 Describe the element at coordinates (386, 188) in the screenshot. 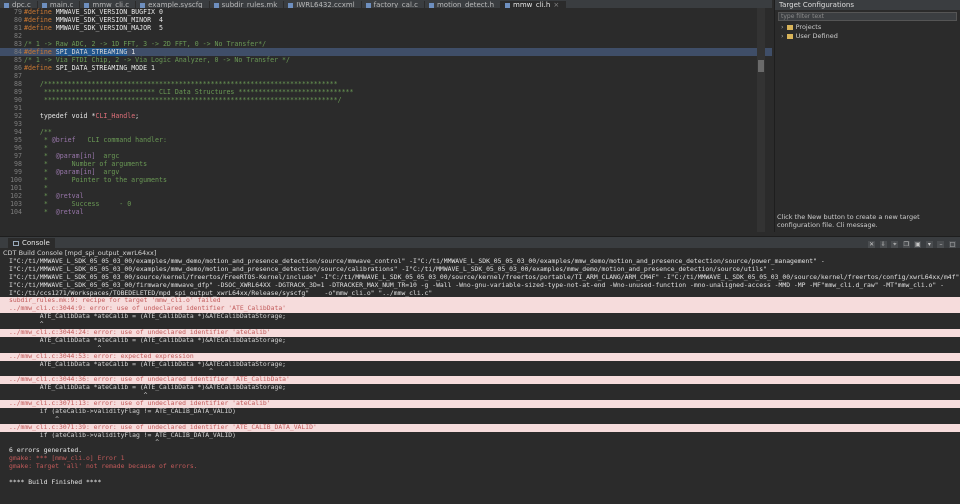

I see `code-line: 101 *` at that location.